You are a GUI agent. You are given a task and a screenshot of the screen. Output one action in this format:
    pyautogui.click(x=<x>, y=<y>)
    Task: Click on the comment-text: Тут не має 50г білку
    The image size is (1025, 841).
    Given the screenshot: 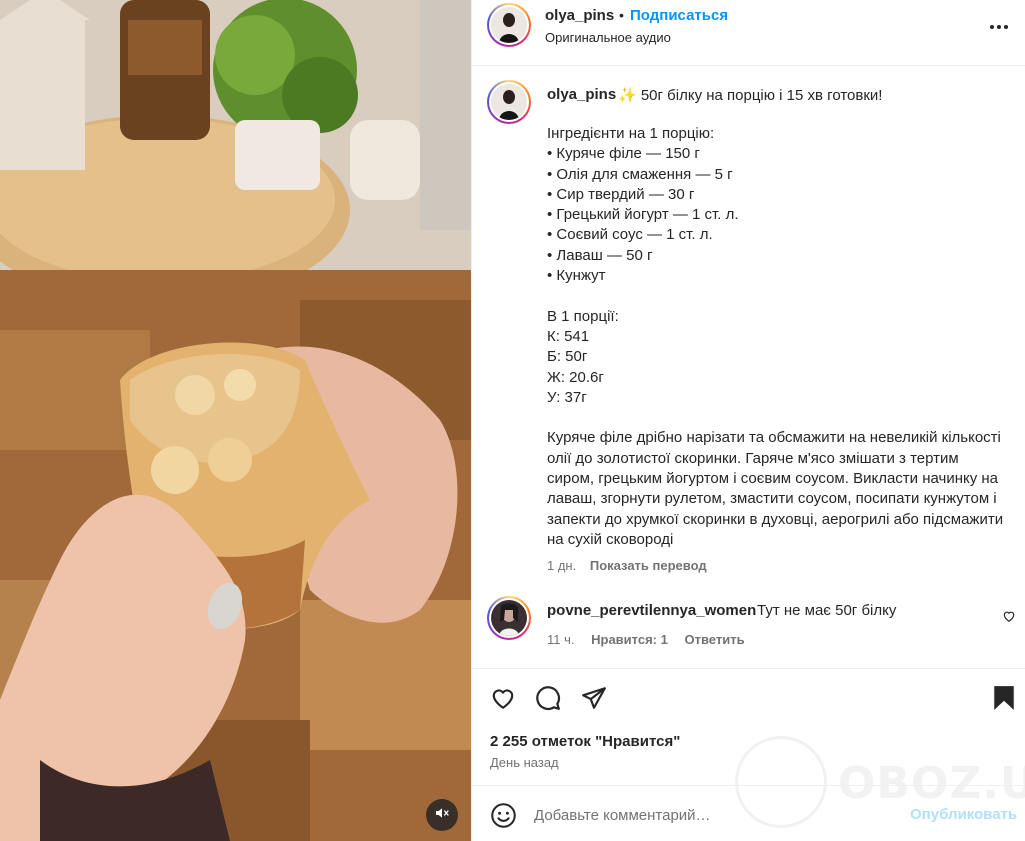 What is the action you would take?
    pyautogui.click(x=827, y=610)
    